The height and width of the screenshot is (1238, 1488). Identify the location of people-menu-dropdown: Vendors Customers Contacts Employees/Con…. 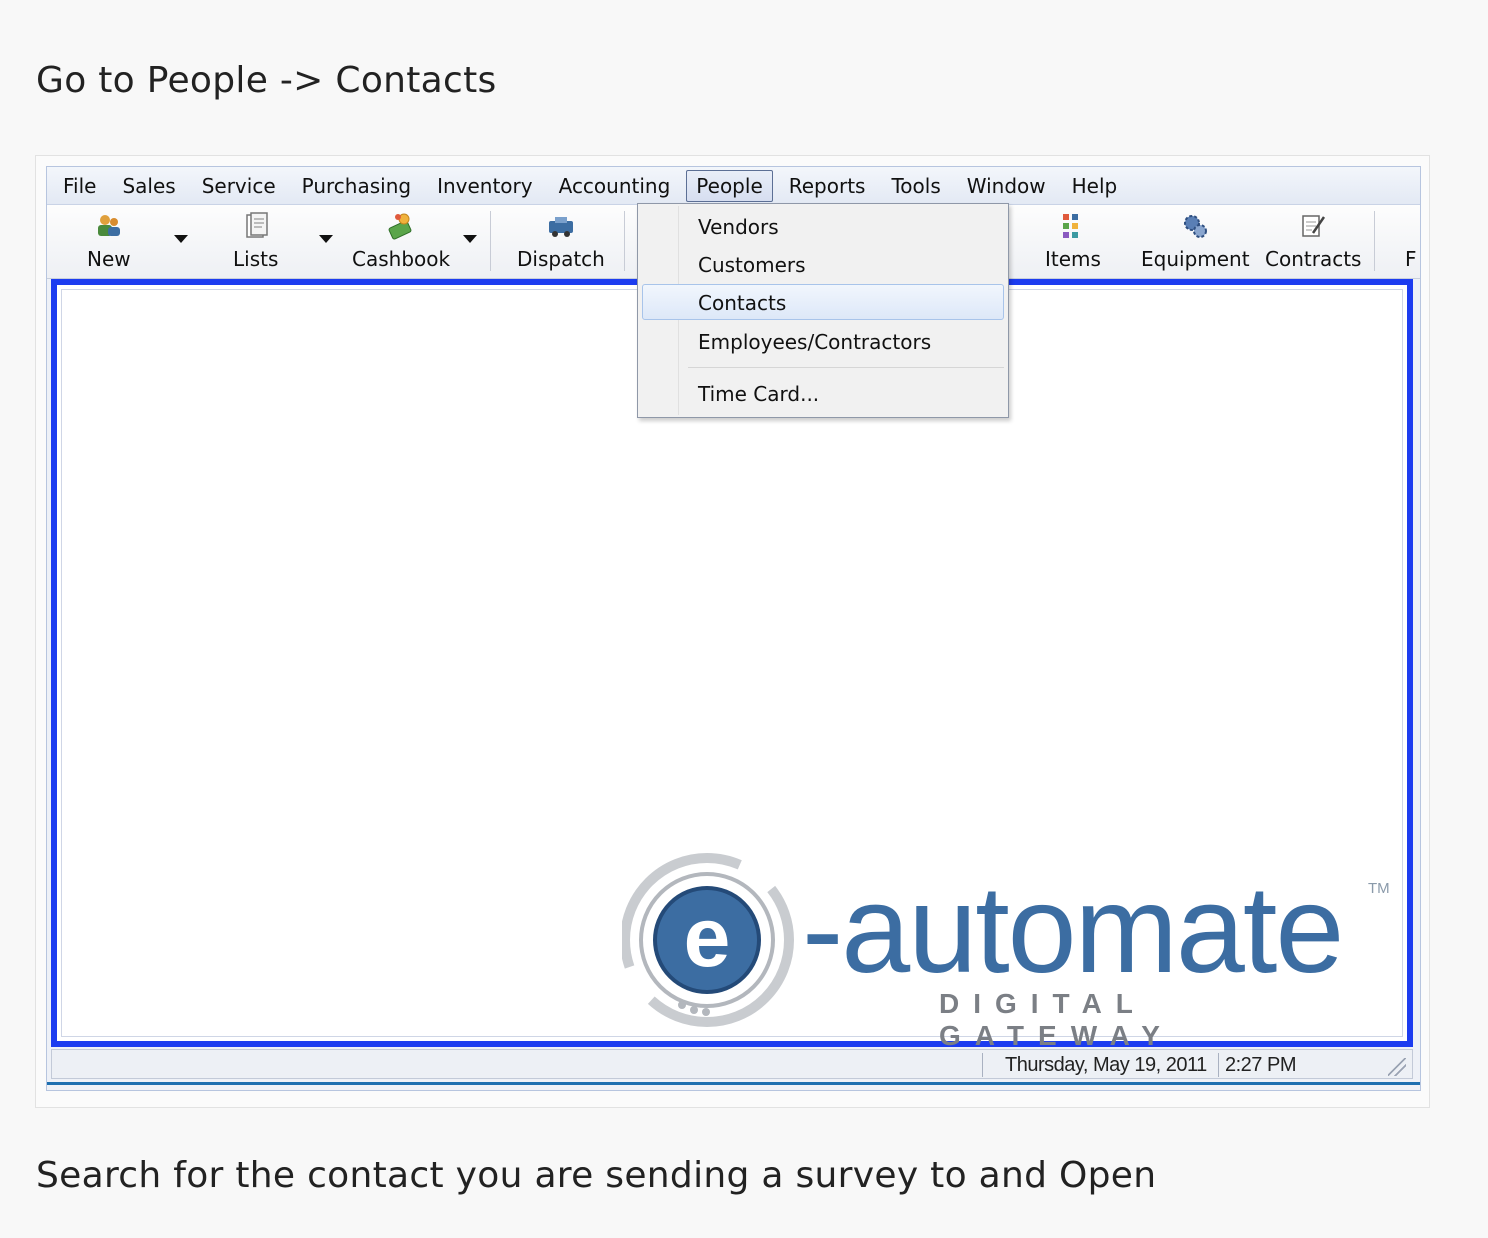
(823, 310).